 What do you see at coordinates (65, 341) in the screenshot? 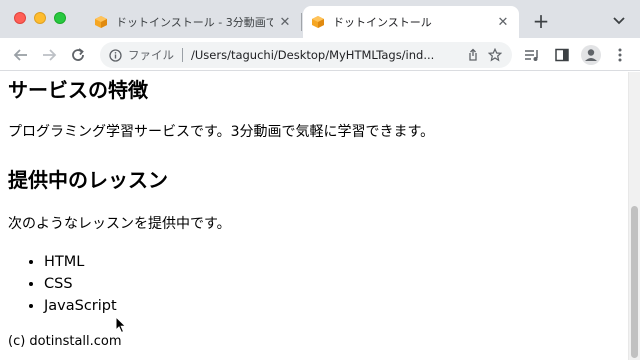
I see `page-footer: (c) dotinstall.com` at bounding box center [65, 341].